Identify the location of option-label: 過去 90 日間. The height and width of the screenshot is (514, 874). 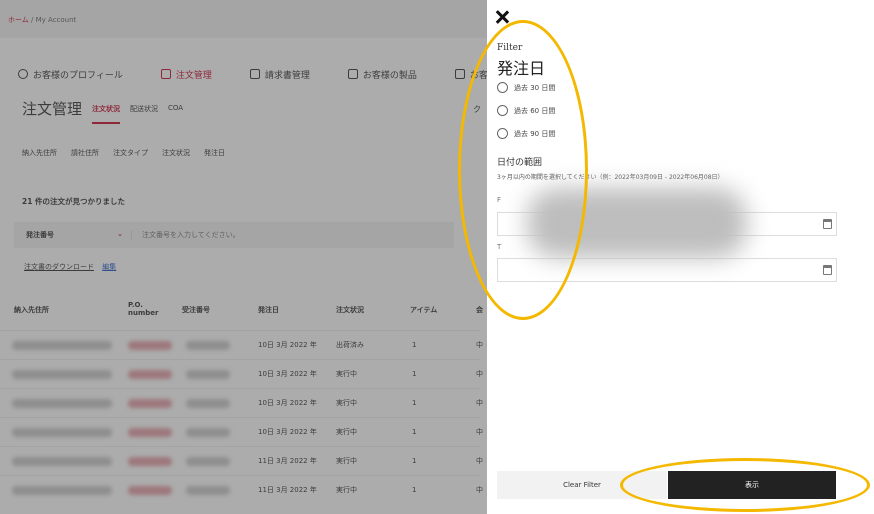
(535, 133).